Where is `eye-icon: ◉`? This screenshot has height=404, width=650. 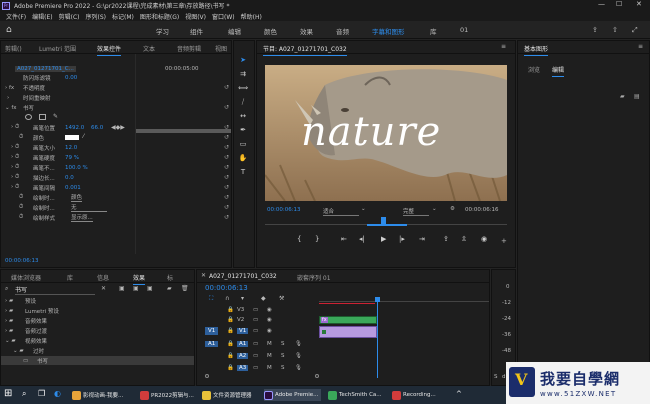
eye-icon: ◉ is located at coordinates (269, 331).